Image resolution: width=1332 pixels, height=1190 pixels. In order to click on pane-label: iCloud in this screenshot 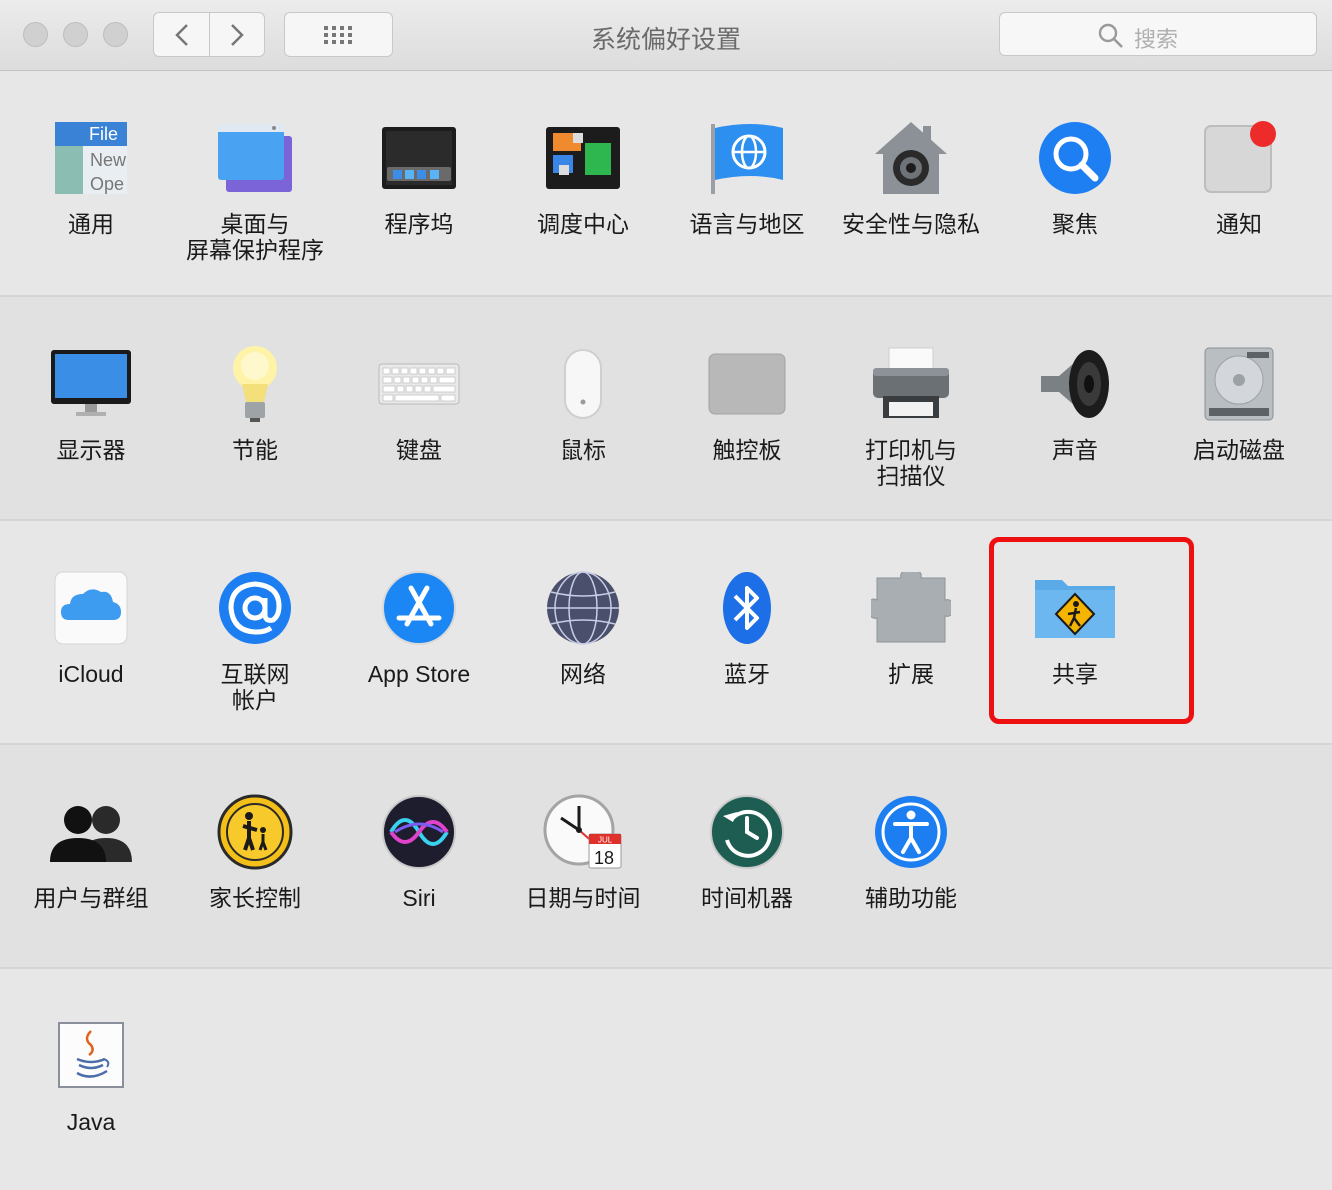, I will do `click(91, 674)`.